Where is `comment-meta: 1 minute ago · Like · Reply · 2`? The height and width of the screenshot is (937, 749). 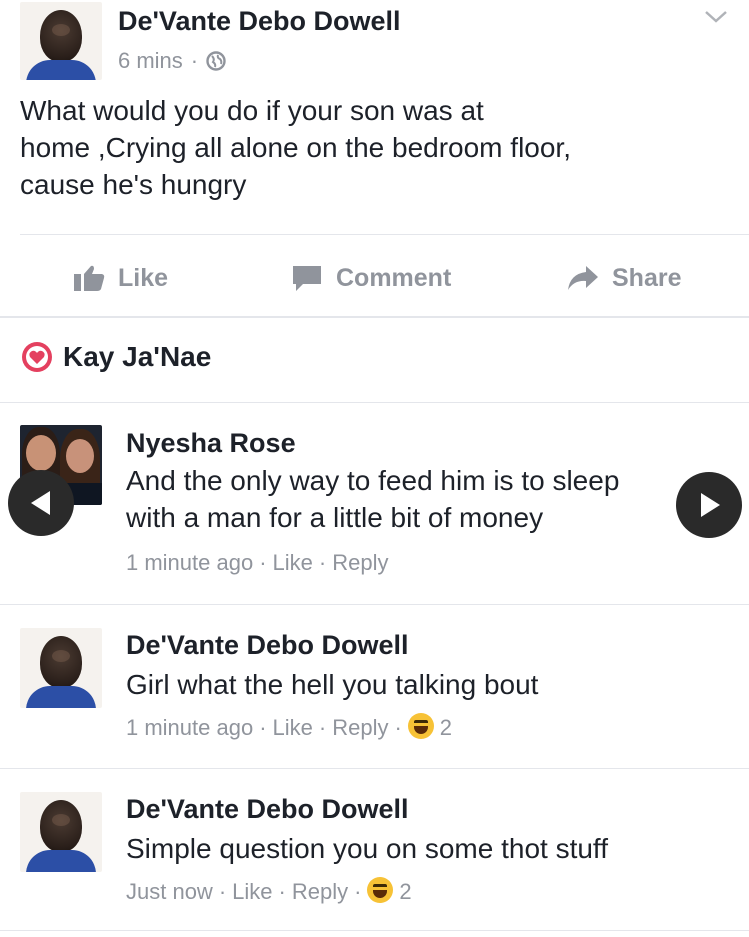 comment-meta: 1 minute ago · Like · Reply · 2 is located at coordinates (289, 726).